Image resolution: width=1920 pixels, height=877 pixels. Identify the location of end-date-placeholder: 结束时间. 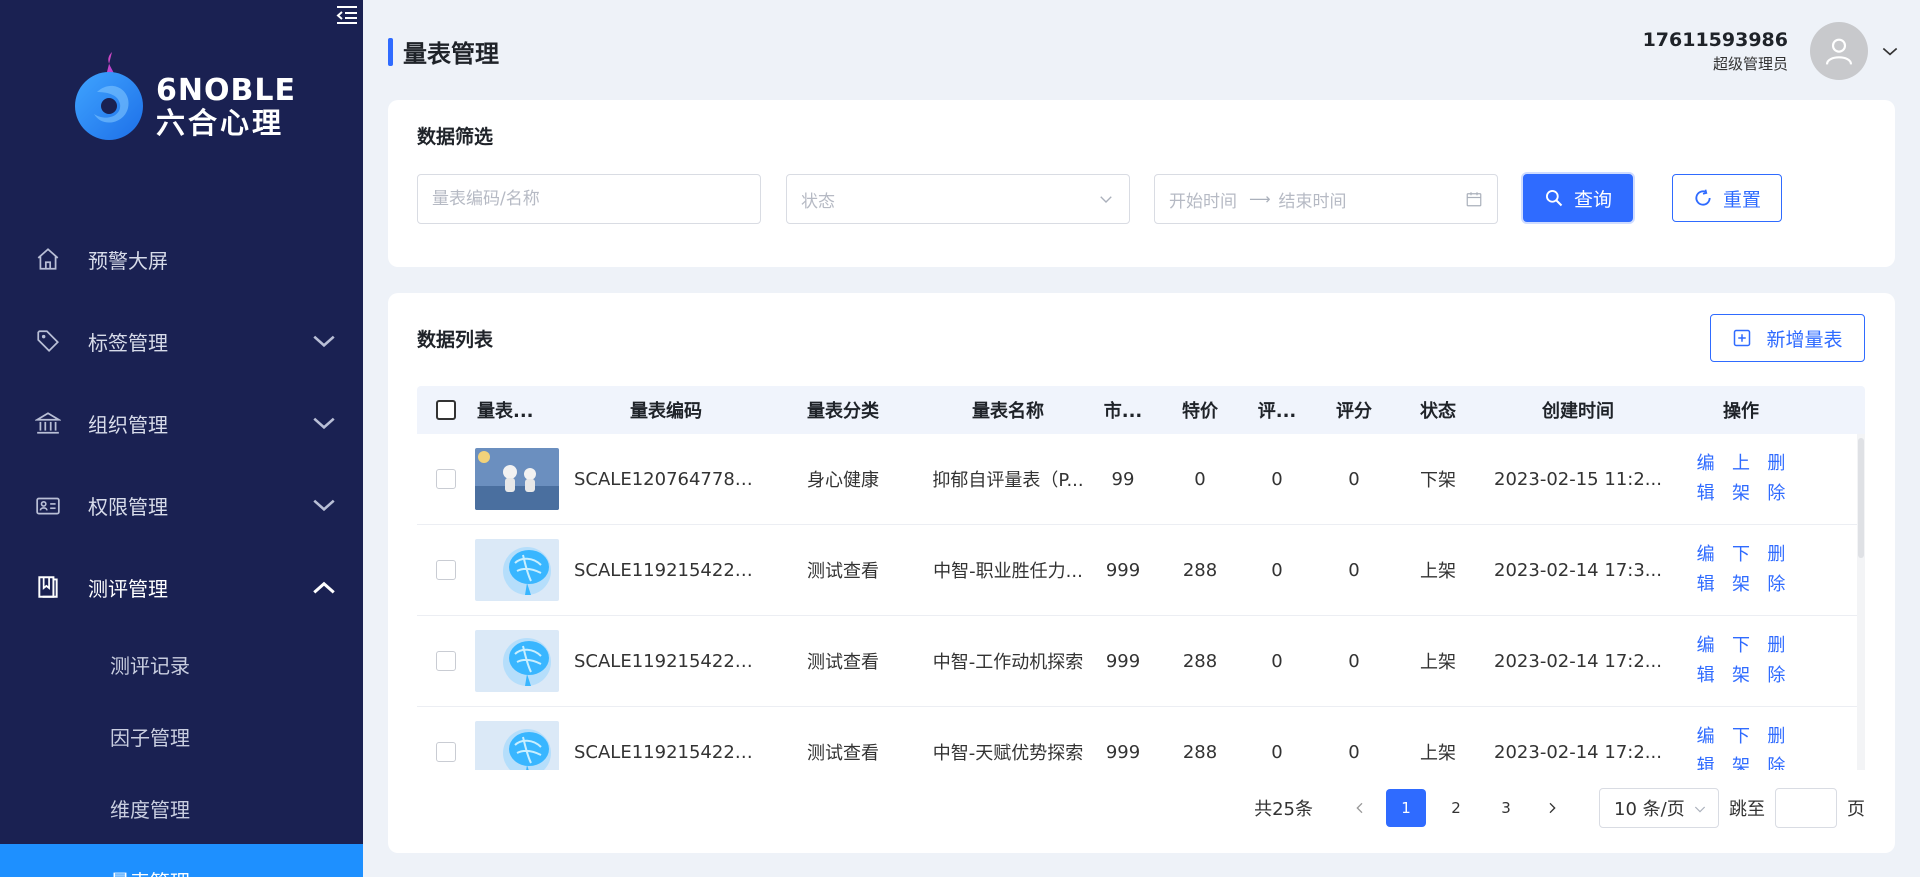
(1312, 201).